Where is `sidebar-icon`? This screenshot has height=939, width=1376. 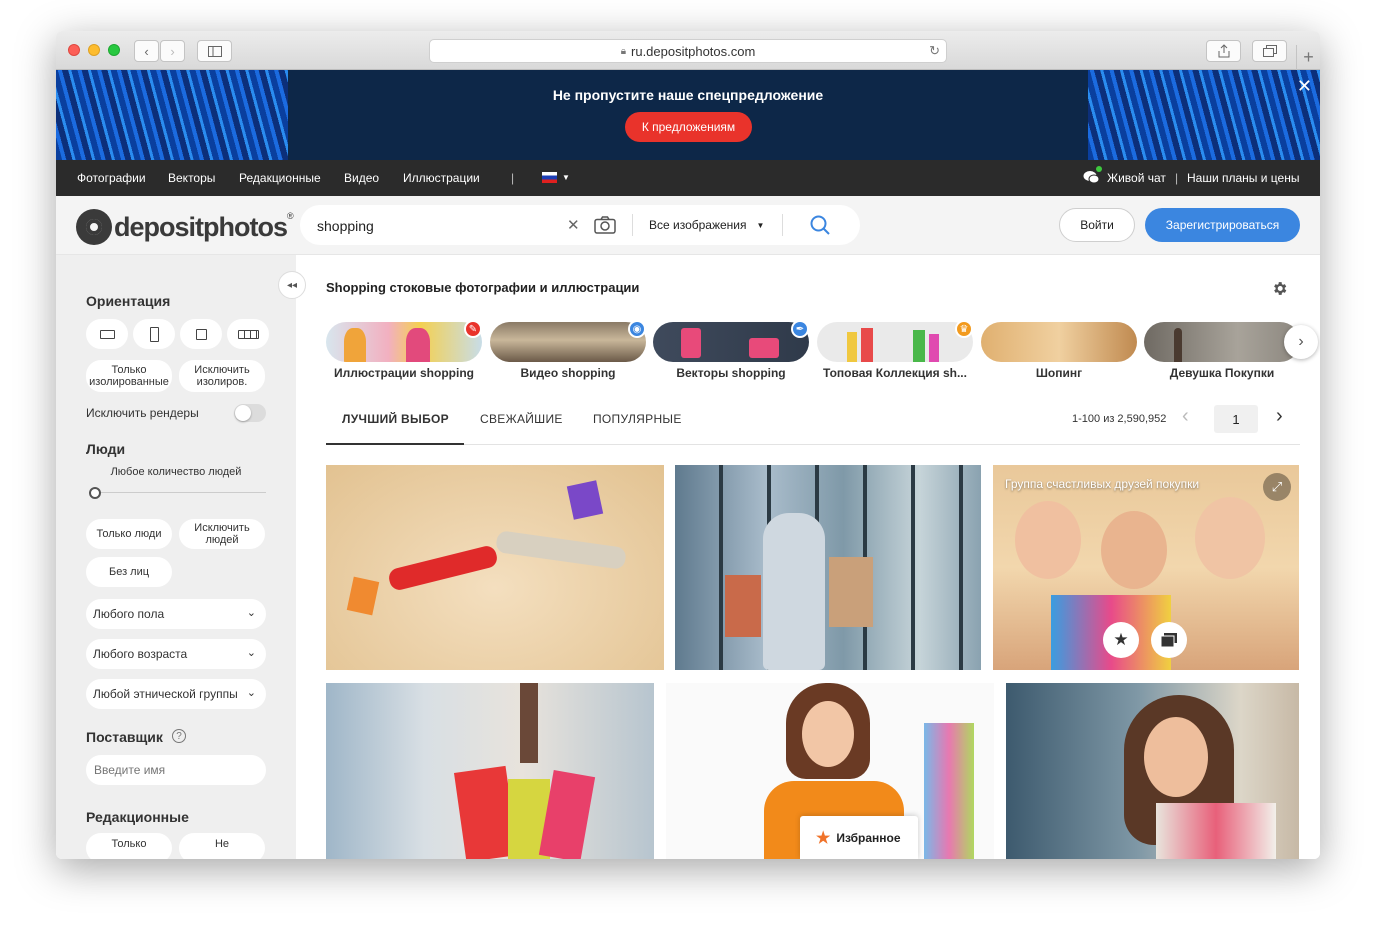 sidebar-icon is located at coordinates (214, 51).